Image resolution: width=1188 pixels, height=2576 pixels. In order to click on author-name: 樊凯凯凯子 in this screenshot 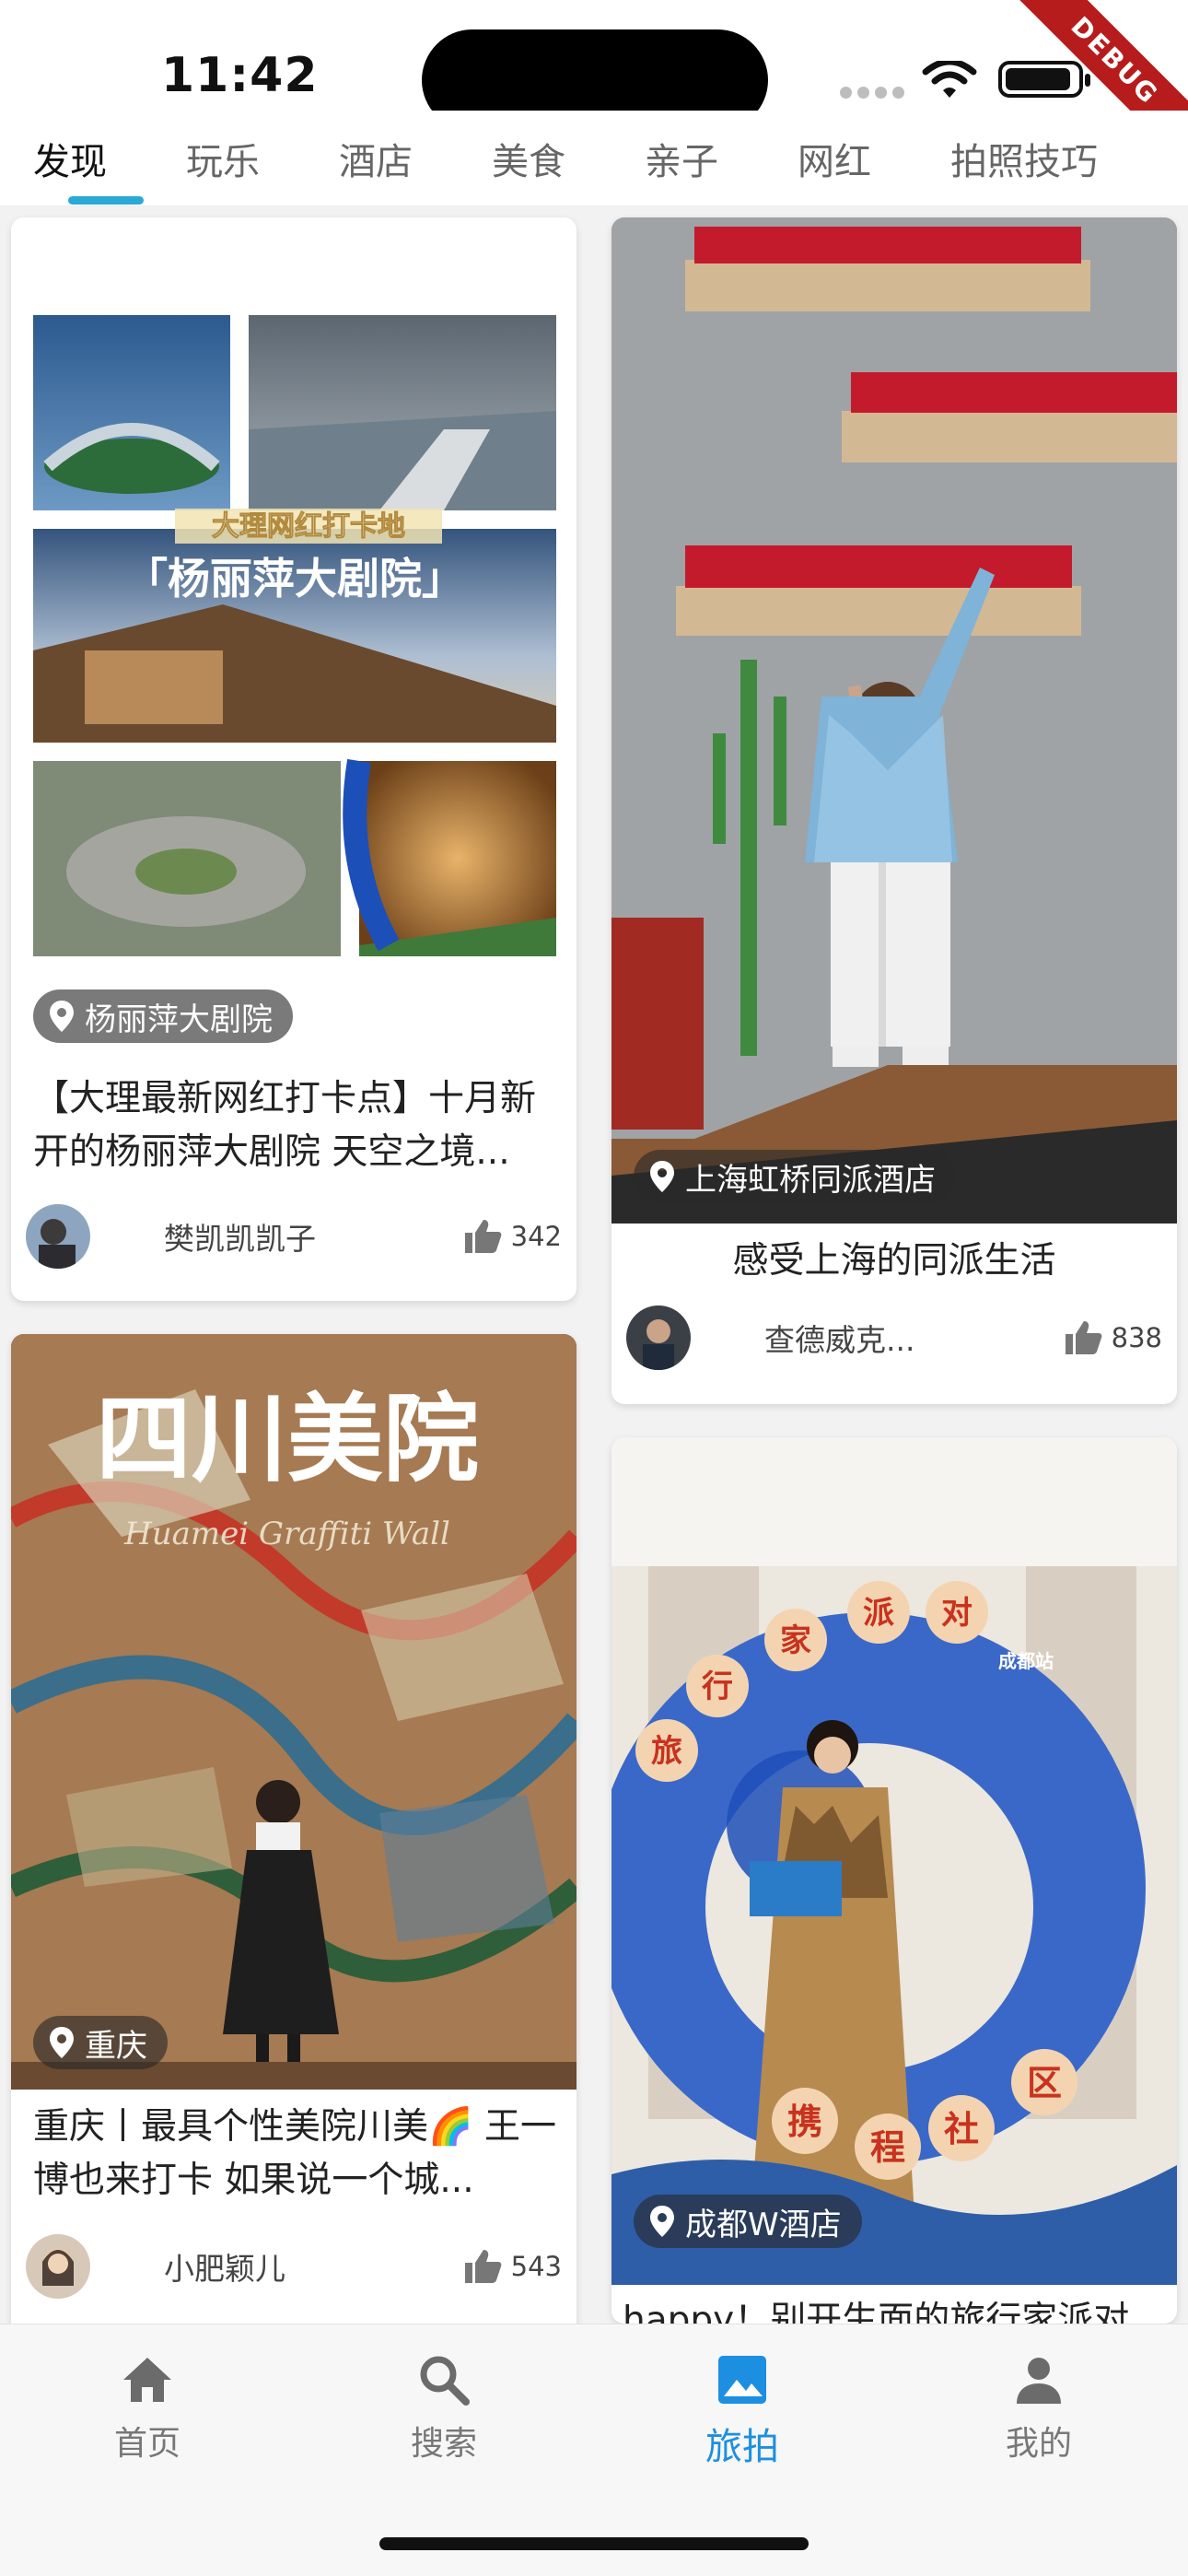, I will do `click(314, 1236)`.